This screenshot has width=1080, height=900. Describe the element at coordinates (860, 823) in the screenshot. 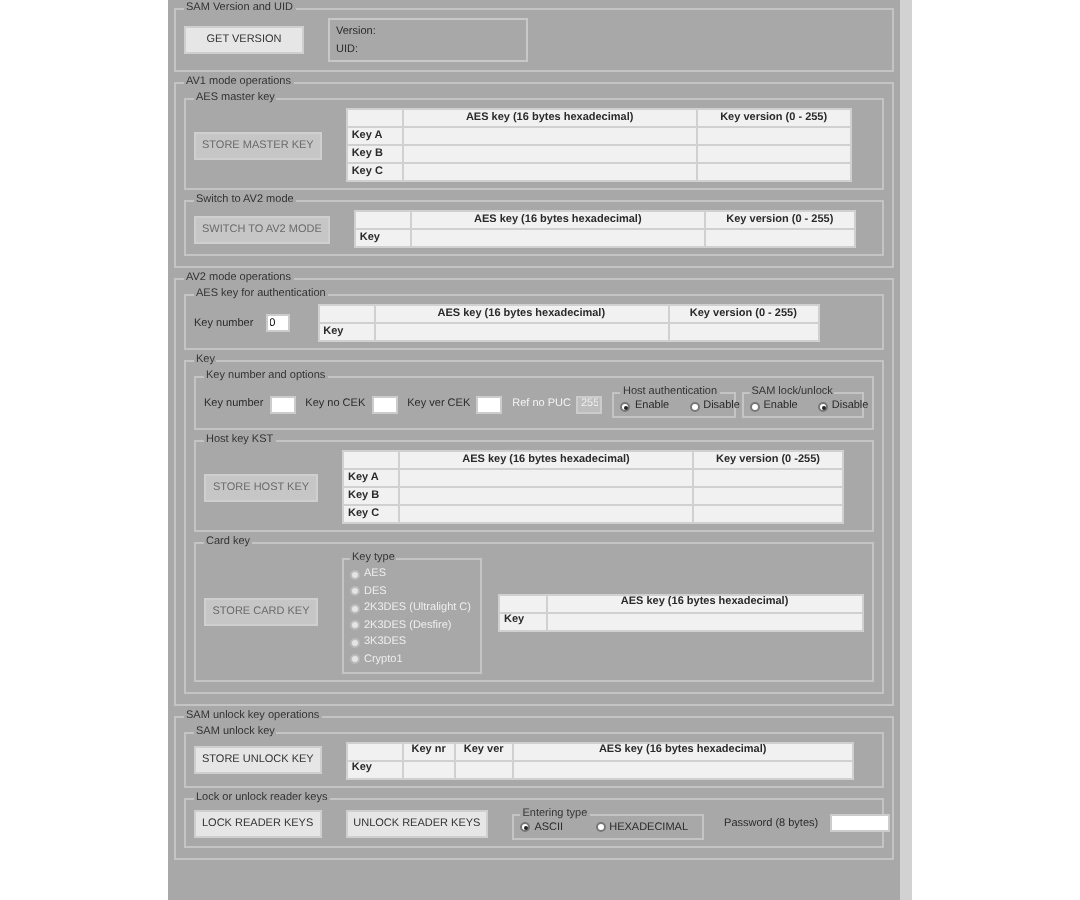

I see `password-field` at that location.